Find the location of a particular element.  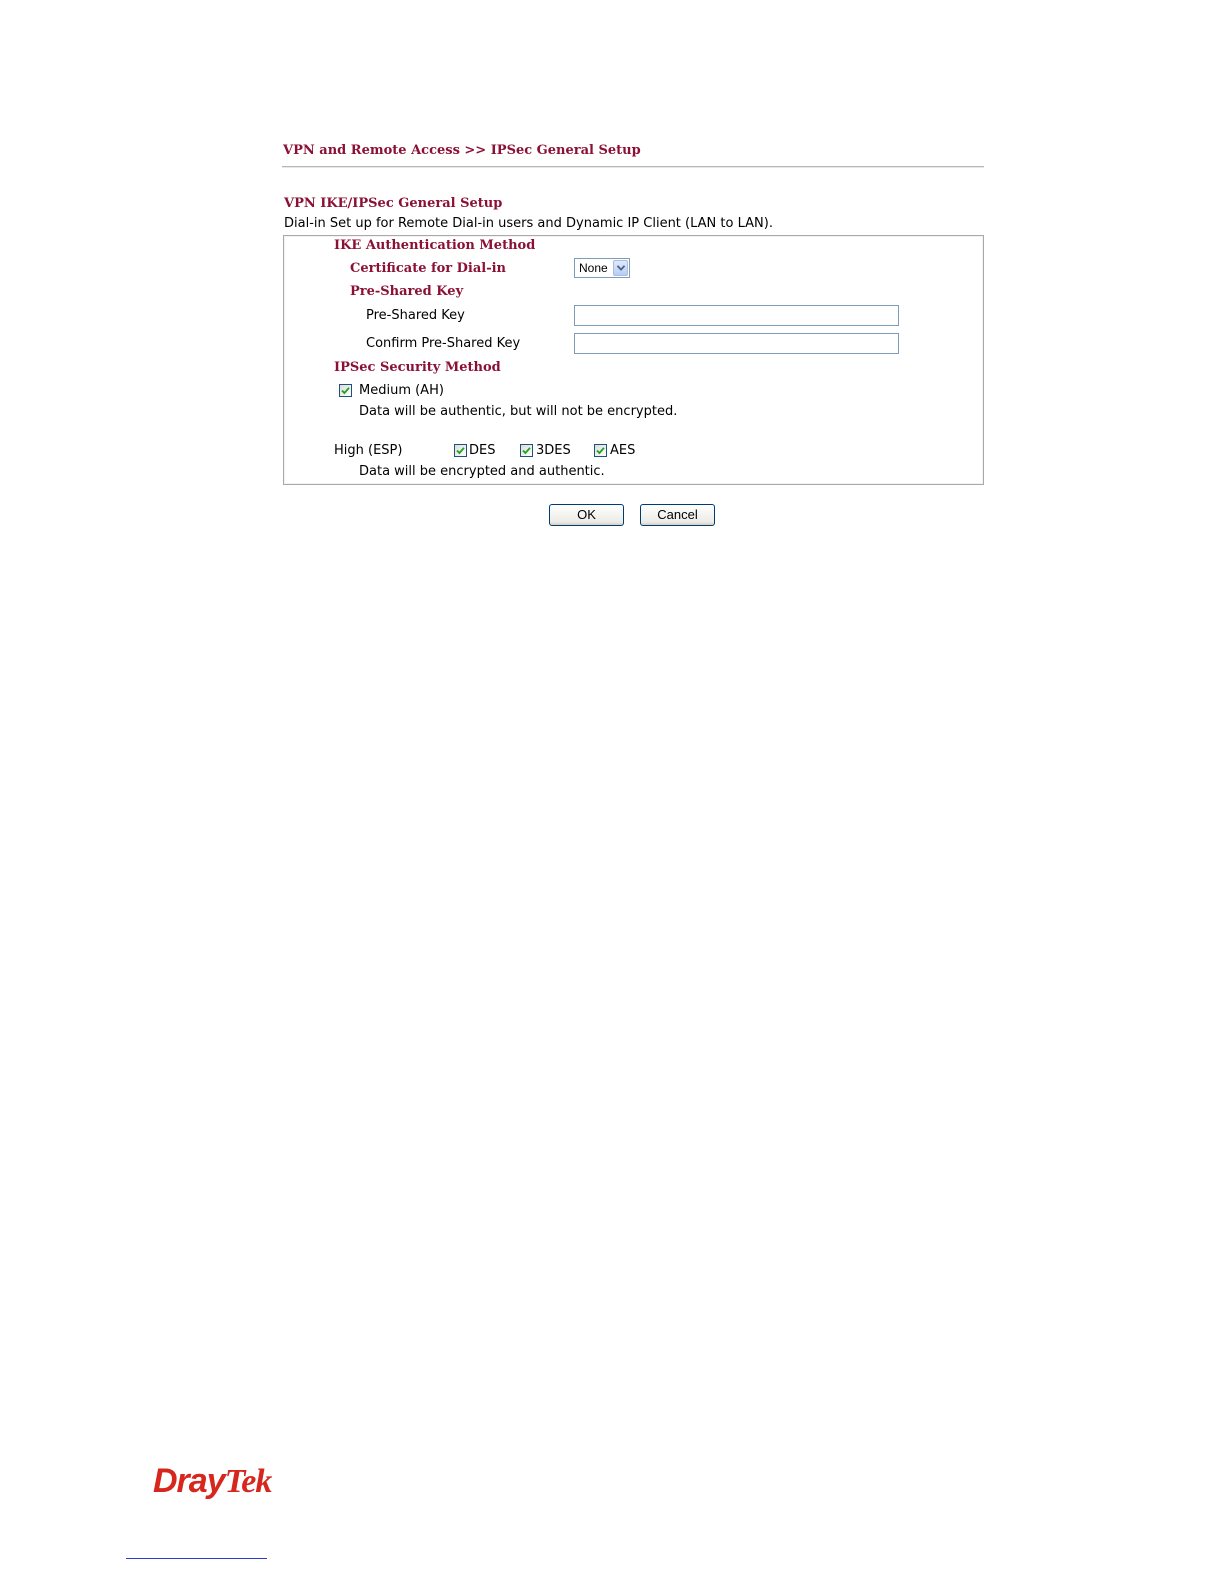

certificate-select: None is located at coordinates (602, 268).